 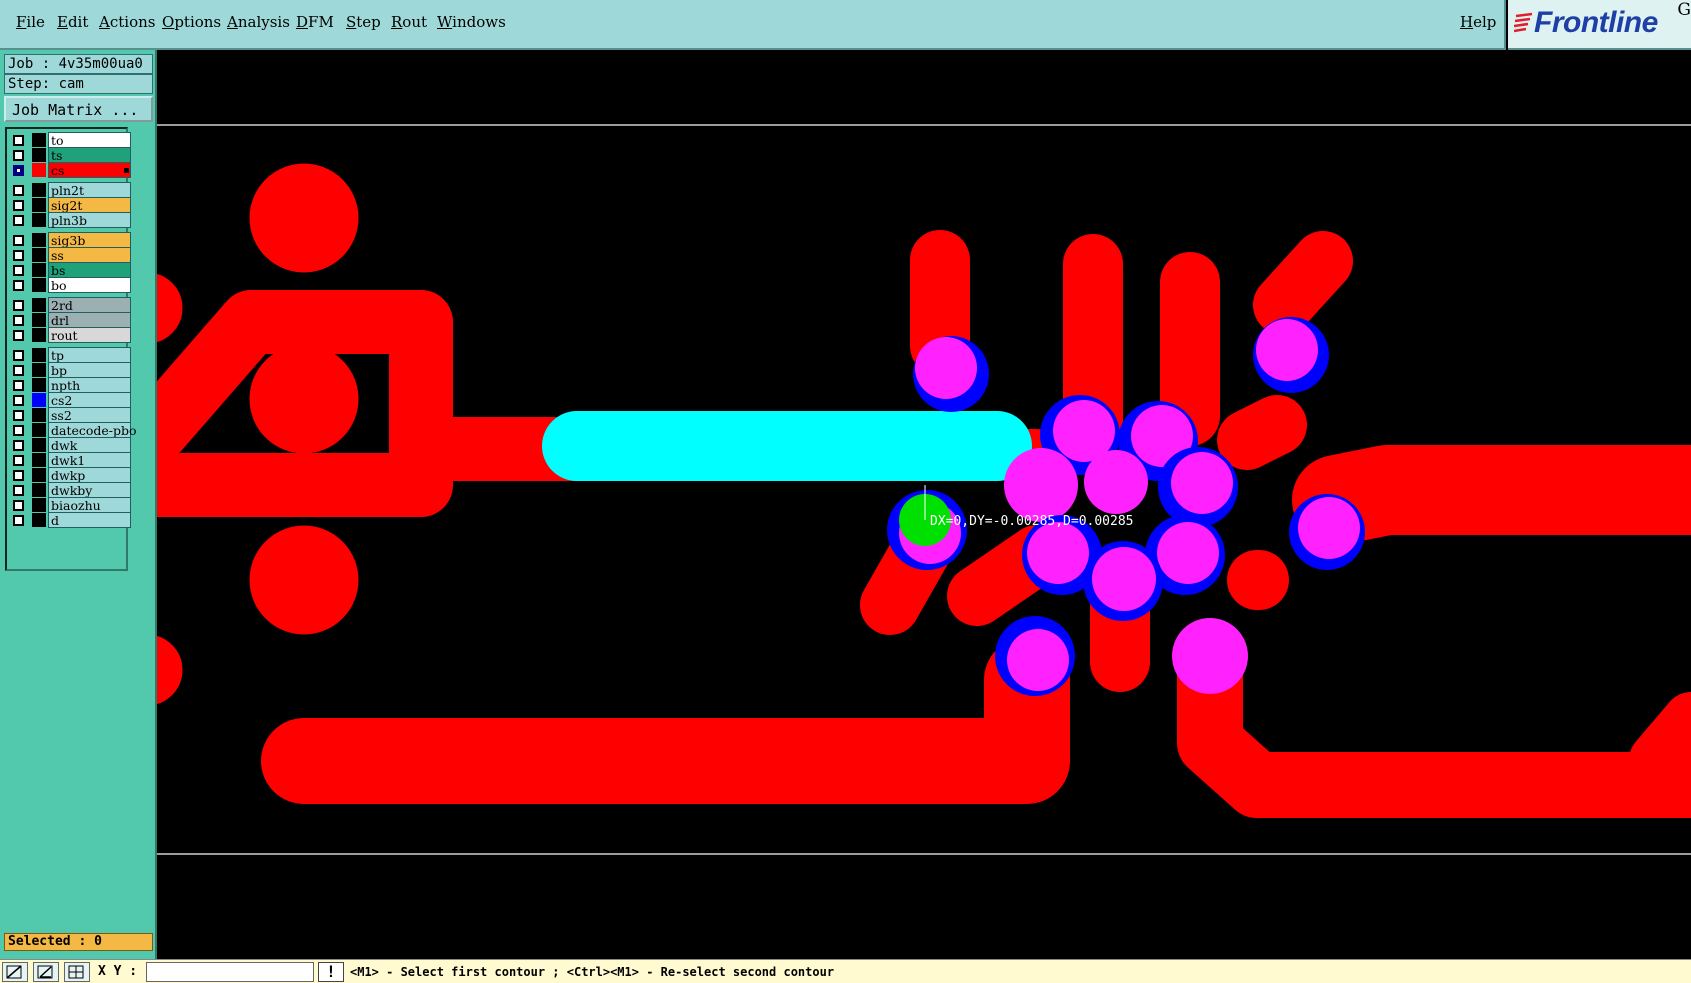 What do you see at coordinates (89, 520) in the screenshot?
I see `layer-name: d` at bounding box center [89, 520].